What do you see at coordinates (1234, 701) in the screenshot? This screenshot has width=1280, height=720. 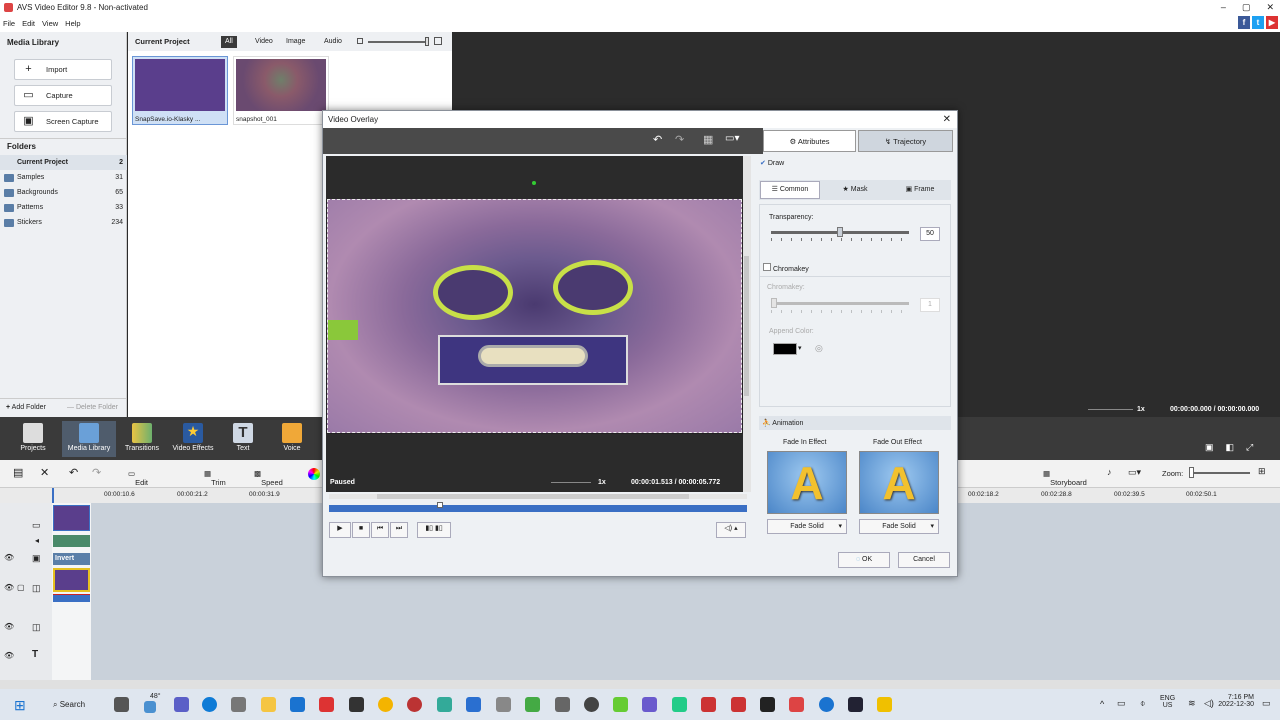 I see `clock: 7:16 PM 2022-12-30` at bounding box center [1234, 701].